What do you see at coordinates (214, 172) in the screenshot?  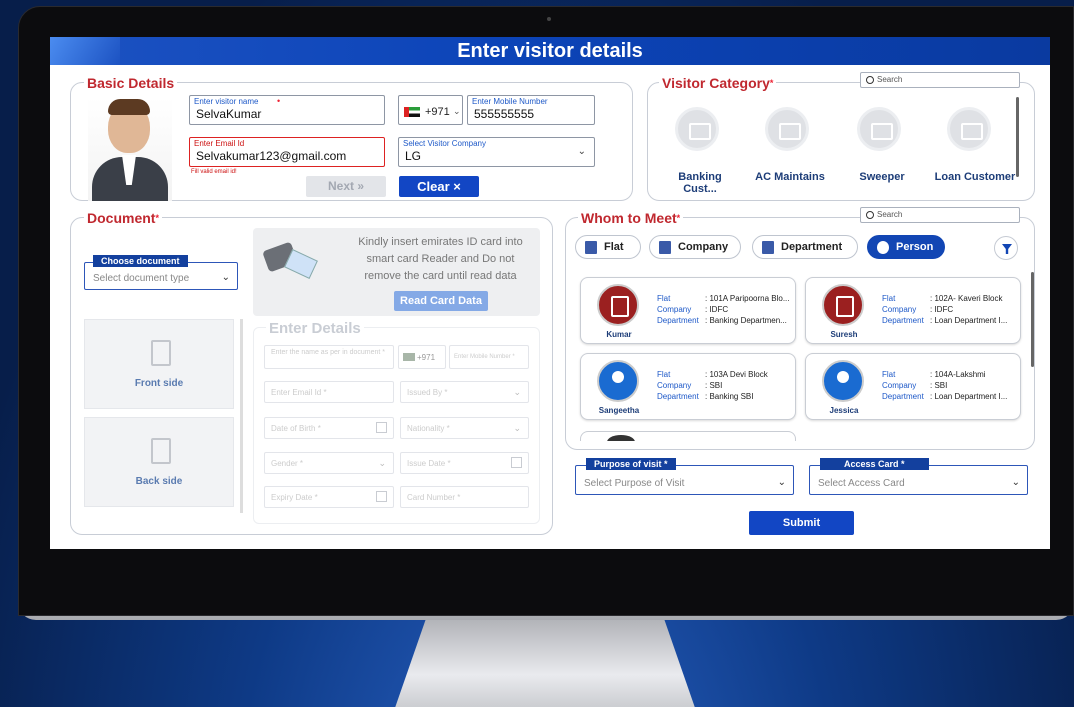 I see `email-error-text: Fill valid email id!` at bounding box center [214, 172].